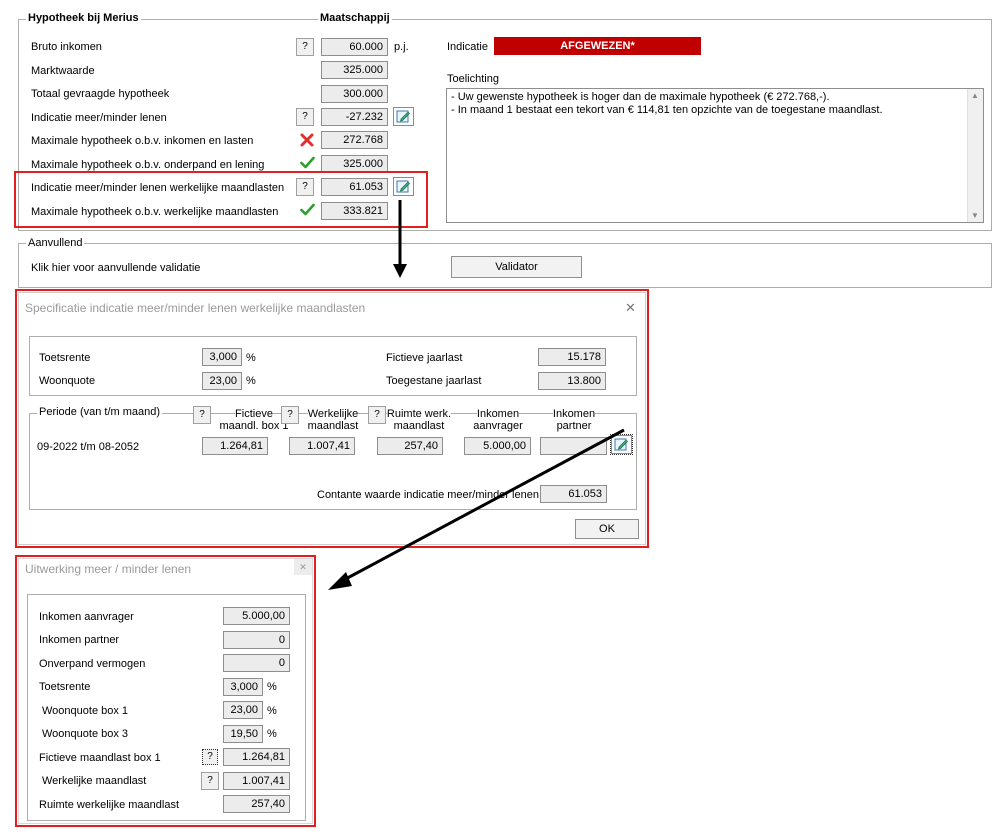 The width and height of the screenshot is (1004, 835). I want to click on label-woonquote-box1: Woonquote box 1, so click(85, 711).